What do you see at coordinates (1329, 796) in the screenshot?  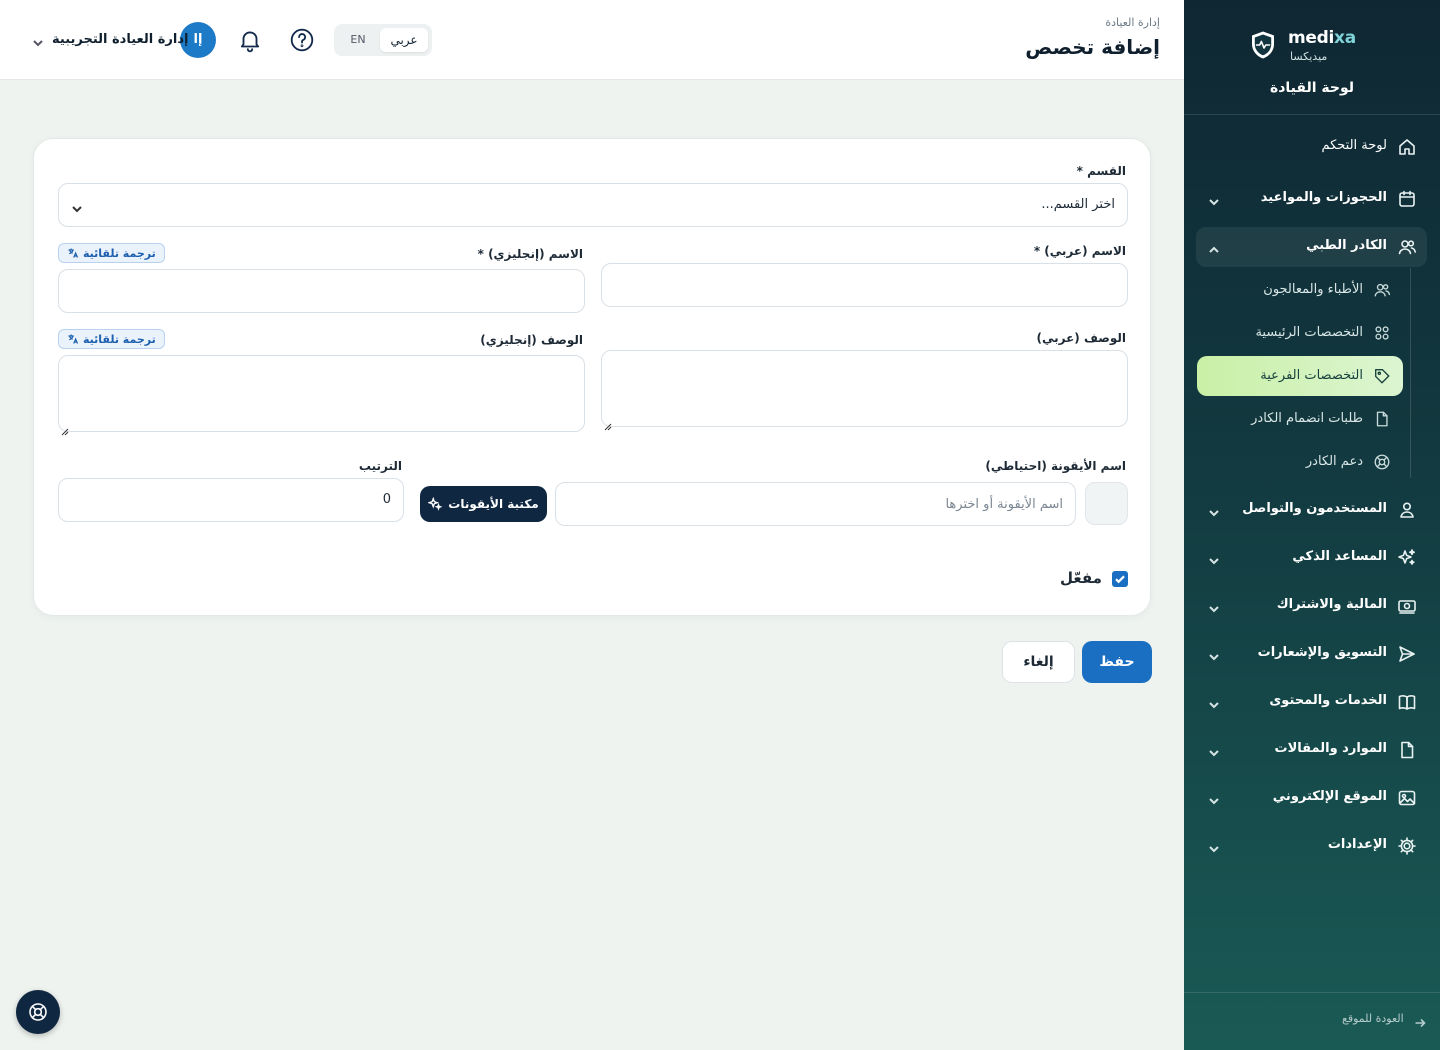 I see `sidebar-item-label: الموقع الإلكتروني` at bounding box center [1329, 796].